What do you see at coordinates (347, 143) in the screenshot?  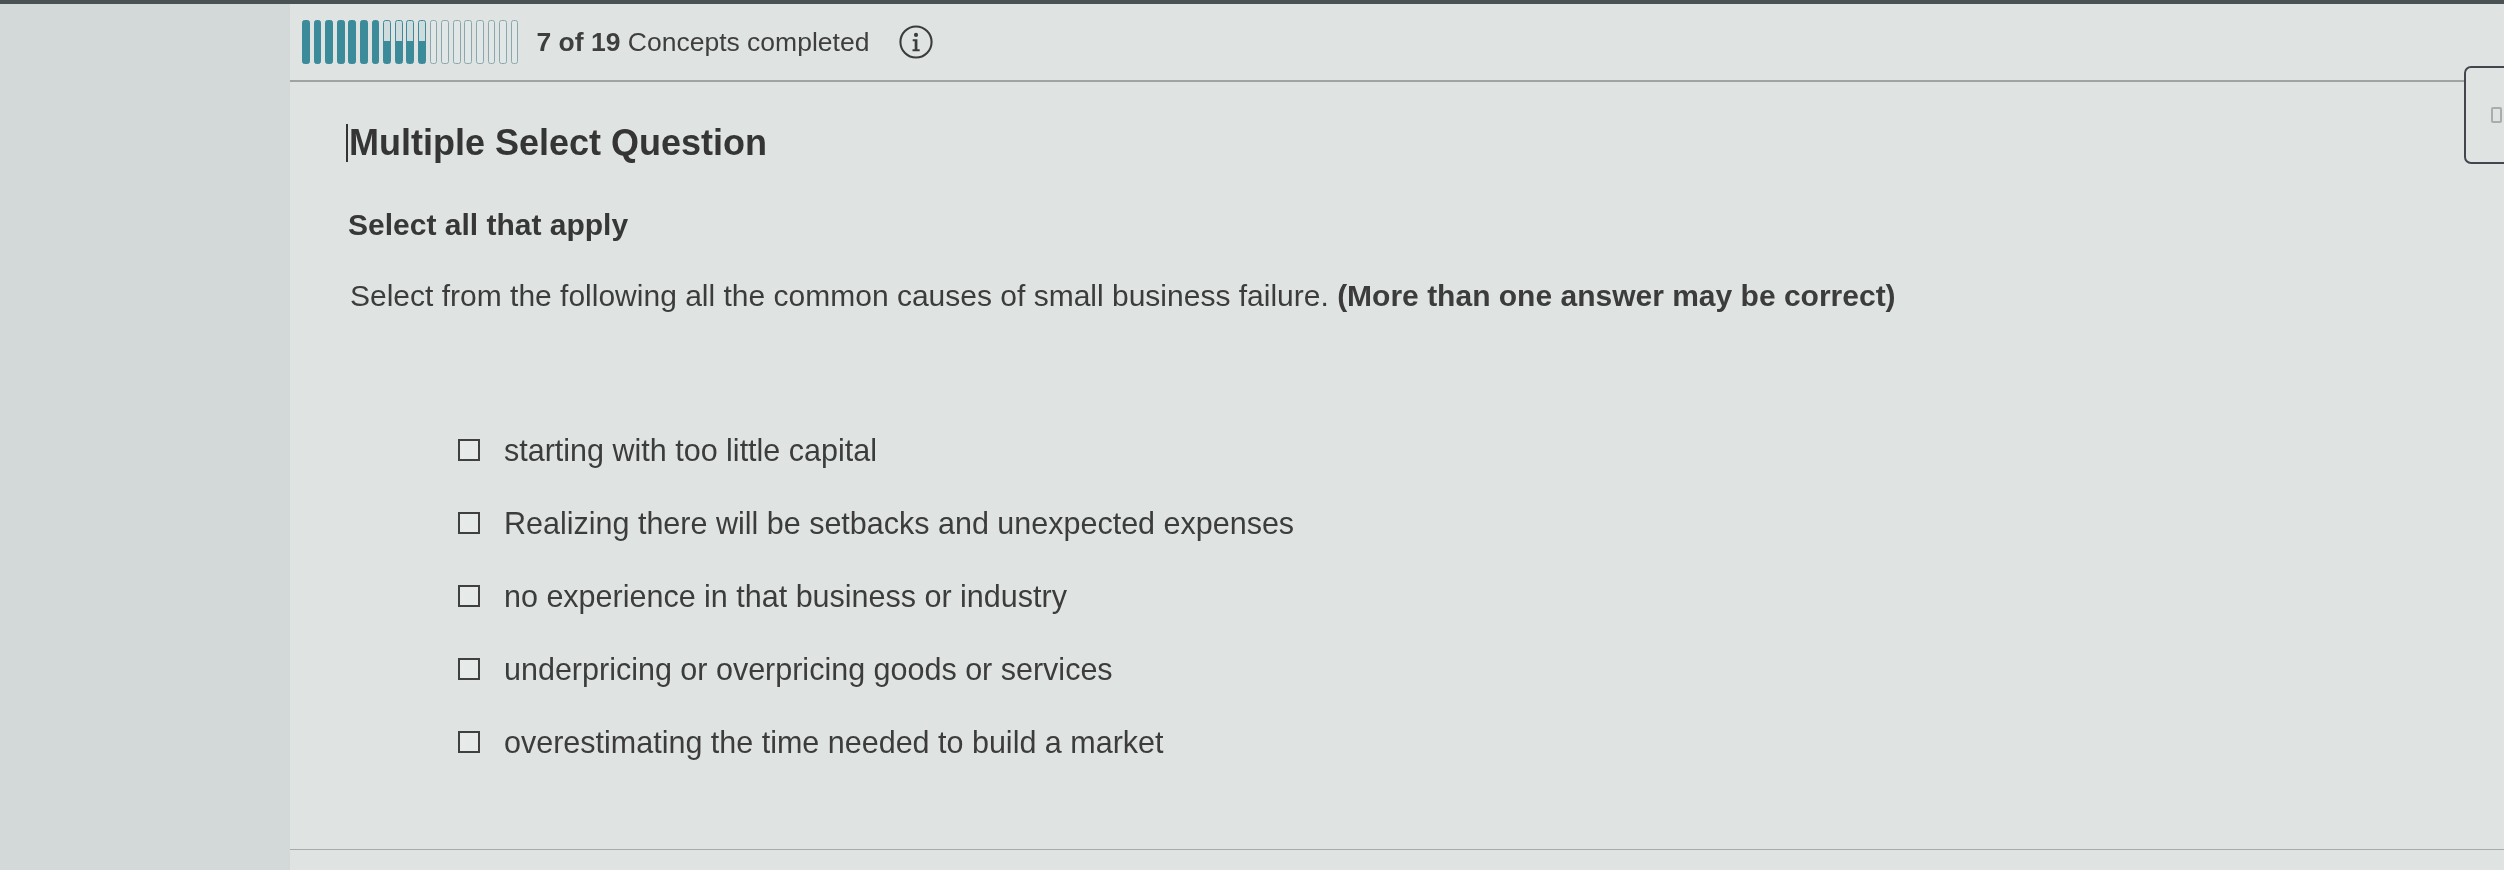 I see `text-cursor-icon` at bounding box center [347, 143].